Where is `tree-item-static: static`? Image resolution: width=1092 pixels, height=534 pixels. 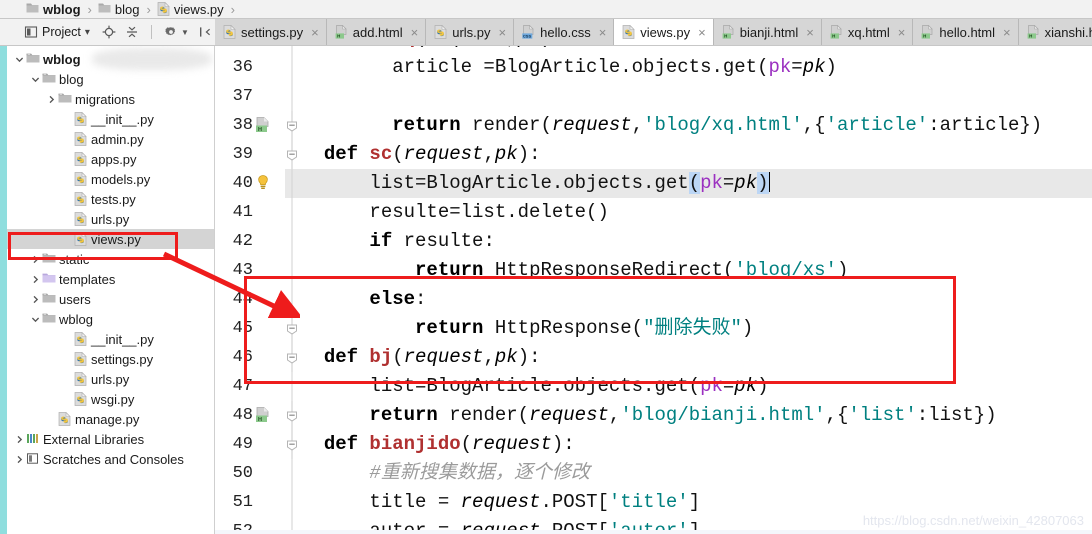 tree-item-static: static is located at coordinates (110, 259).